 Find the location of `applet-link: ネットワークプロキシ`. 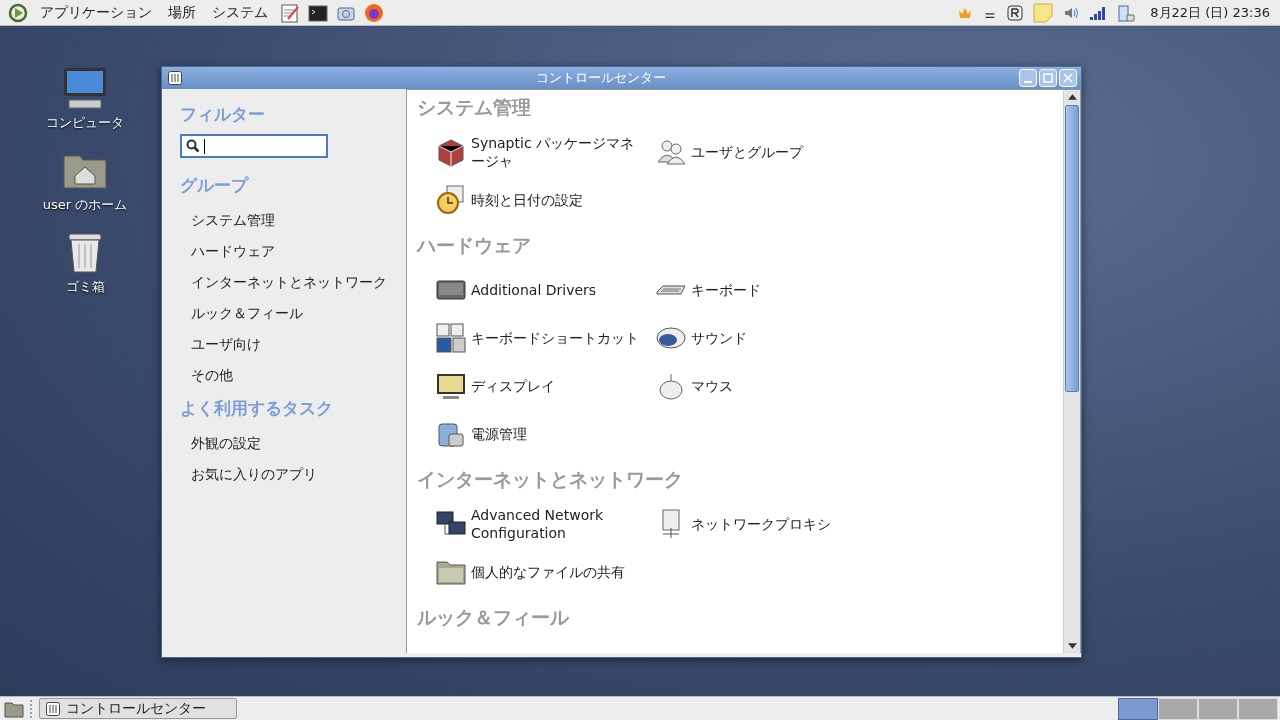

applet-link: ネットワークプロキシ is located at coordinates (761, 524).